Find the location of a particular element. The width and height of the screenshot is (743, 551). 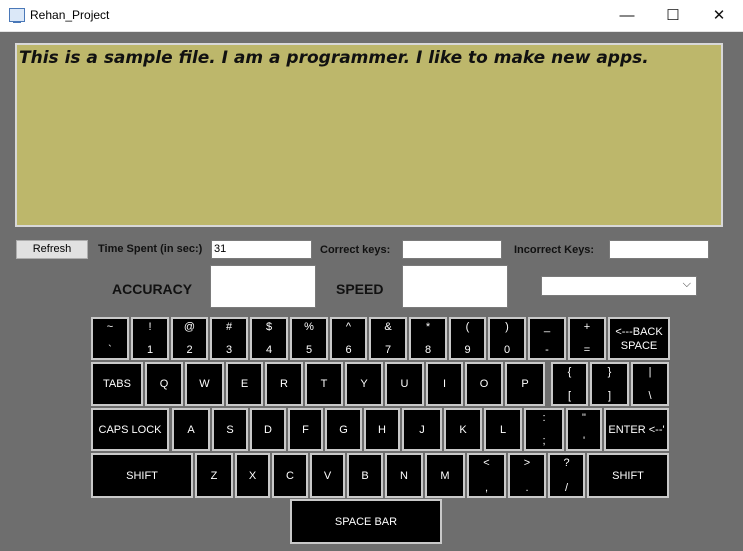

key-label: R is located at coordinates (284, 384).